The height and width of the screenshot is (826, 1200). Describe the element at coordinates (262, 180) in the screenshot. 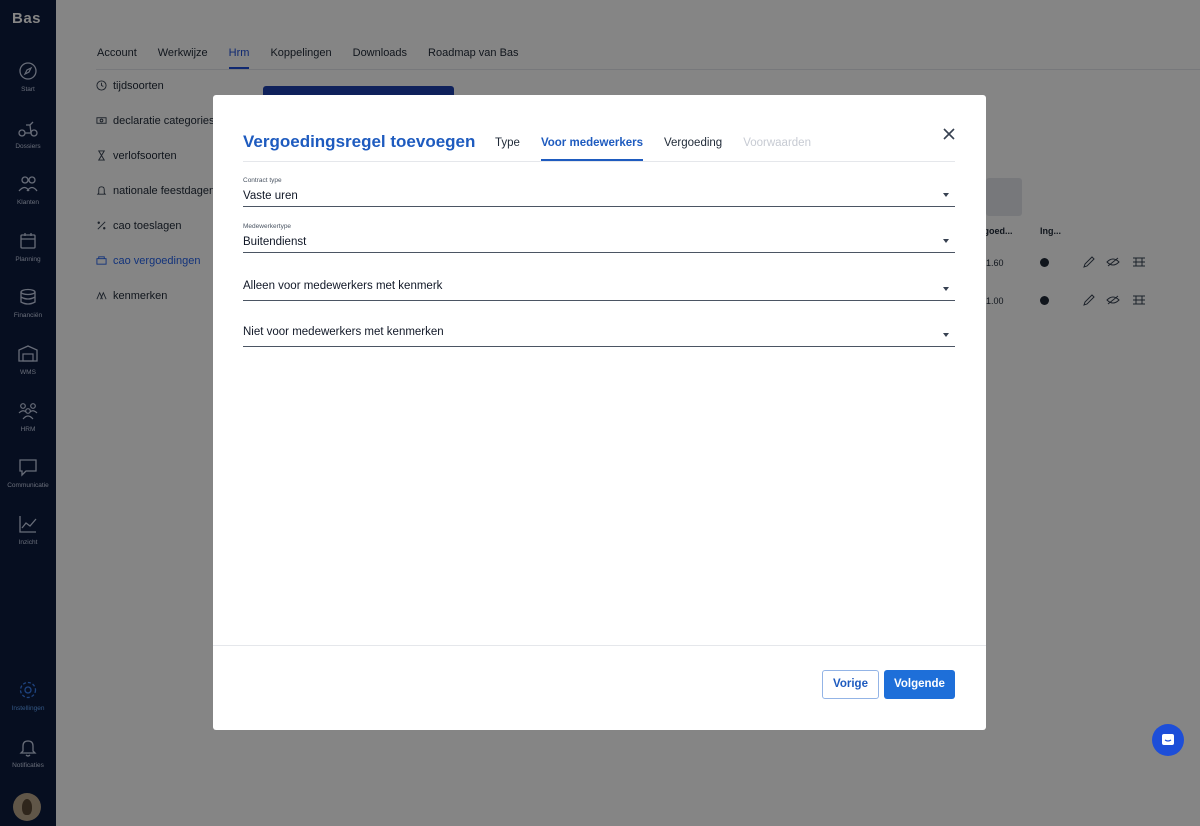

I see `contract-type-label: Contract type` at that location.